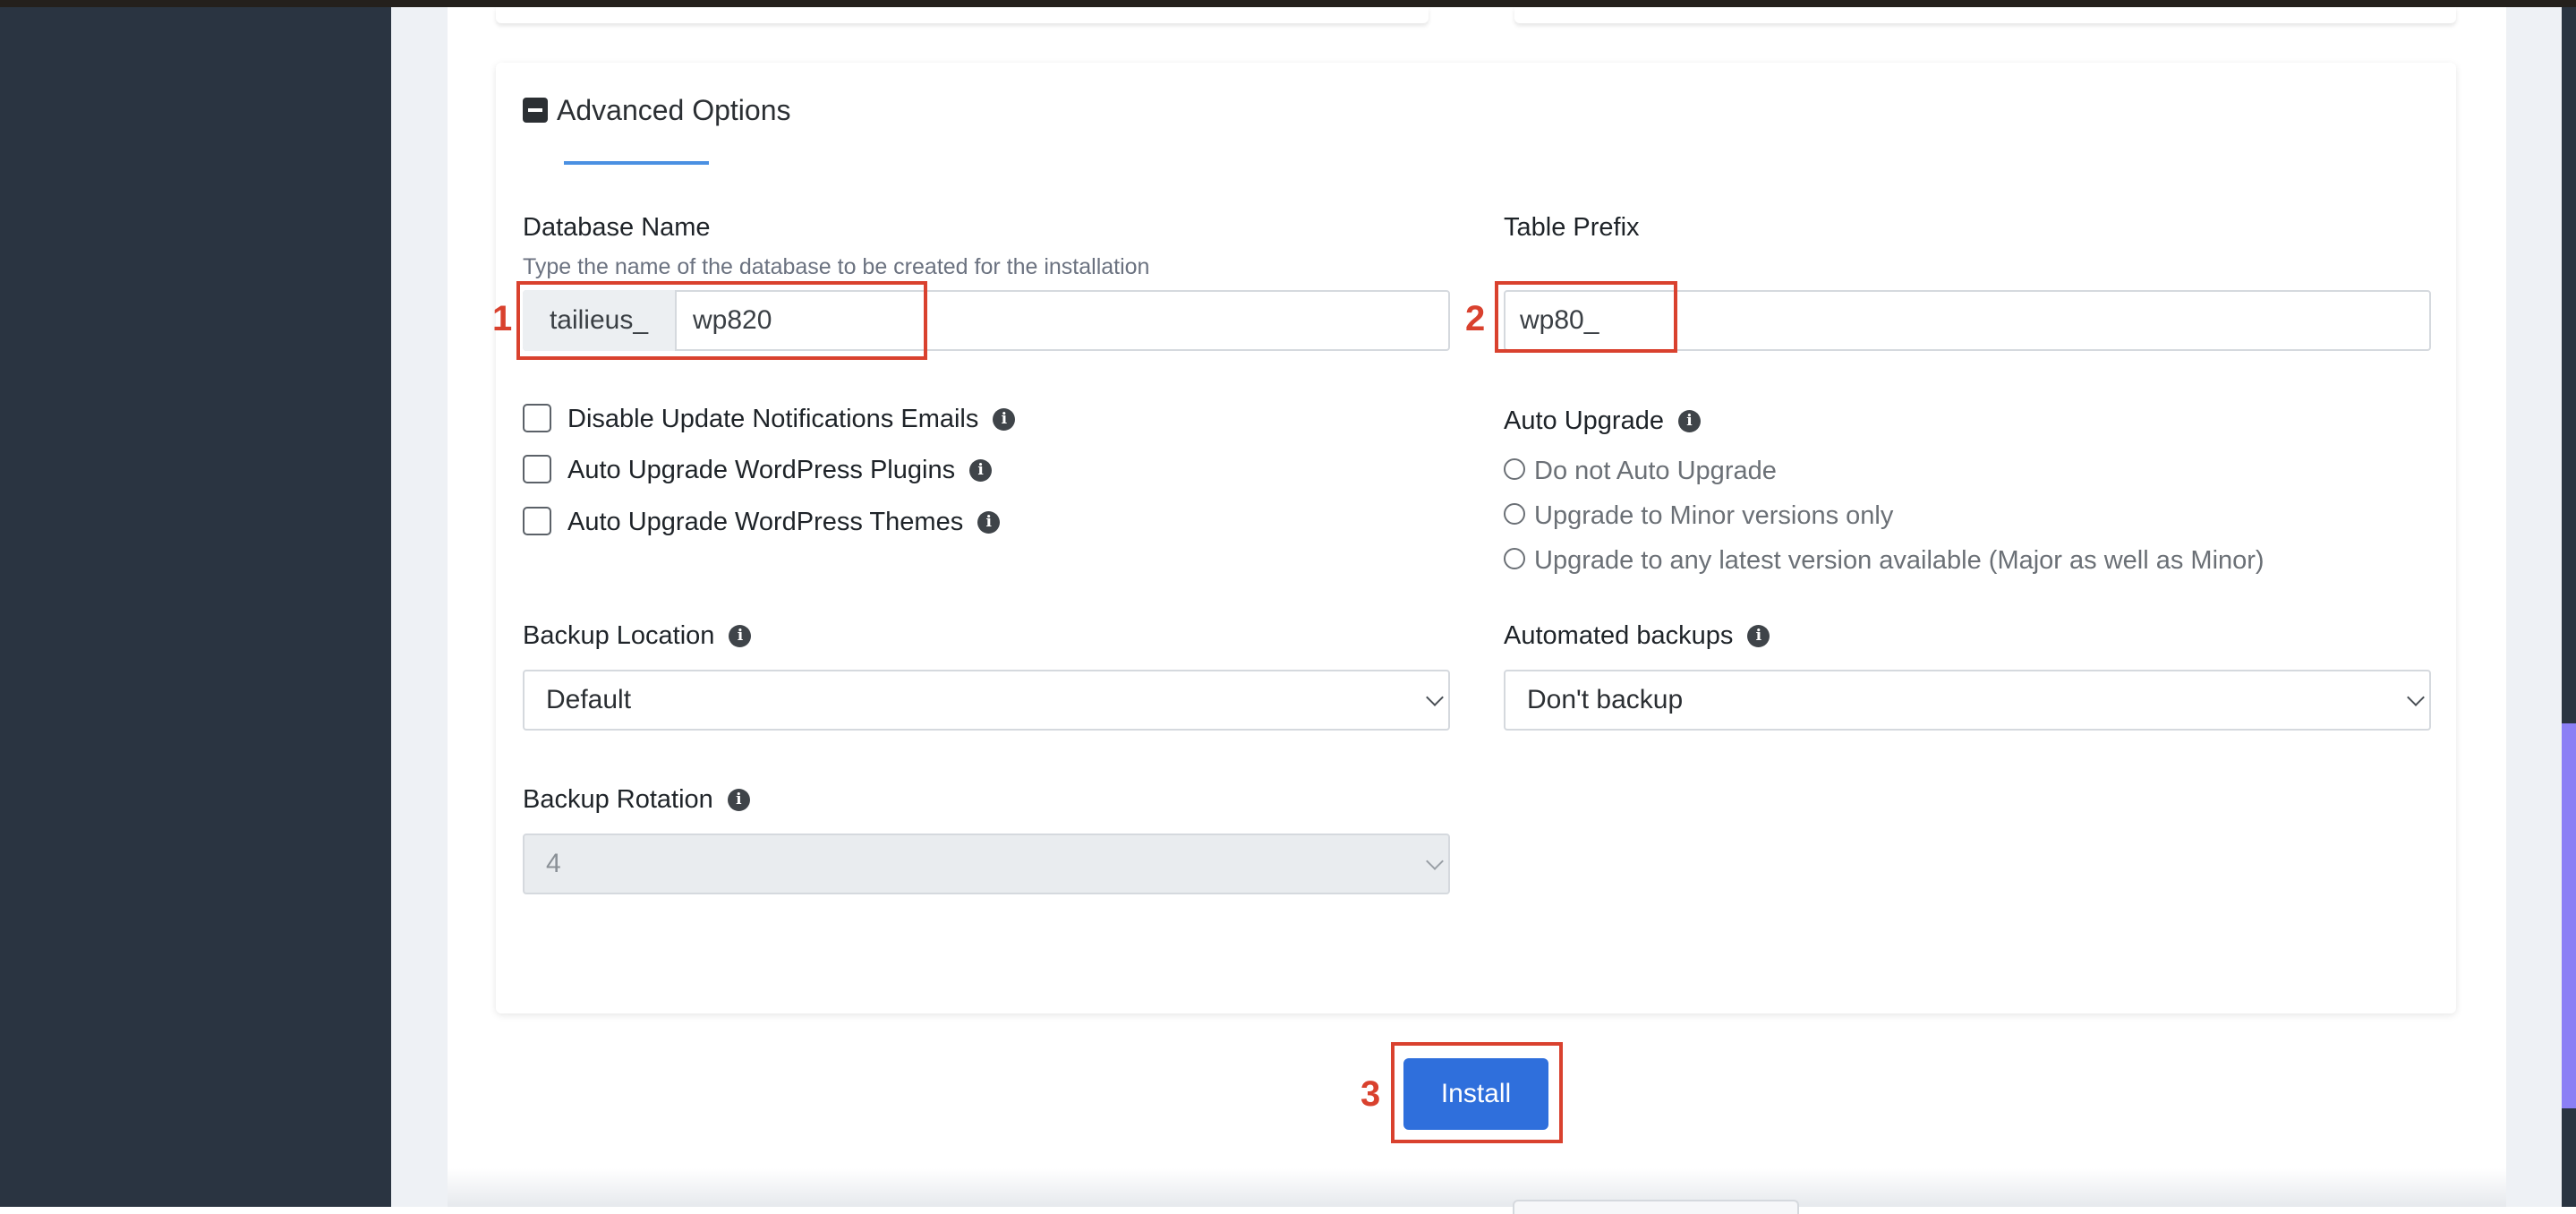 The image size is (2576, 1214). Describe the element at coordinates (1656, 1207) in the screenshot. I see `next-element-stub` at that location.